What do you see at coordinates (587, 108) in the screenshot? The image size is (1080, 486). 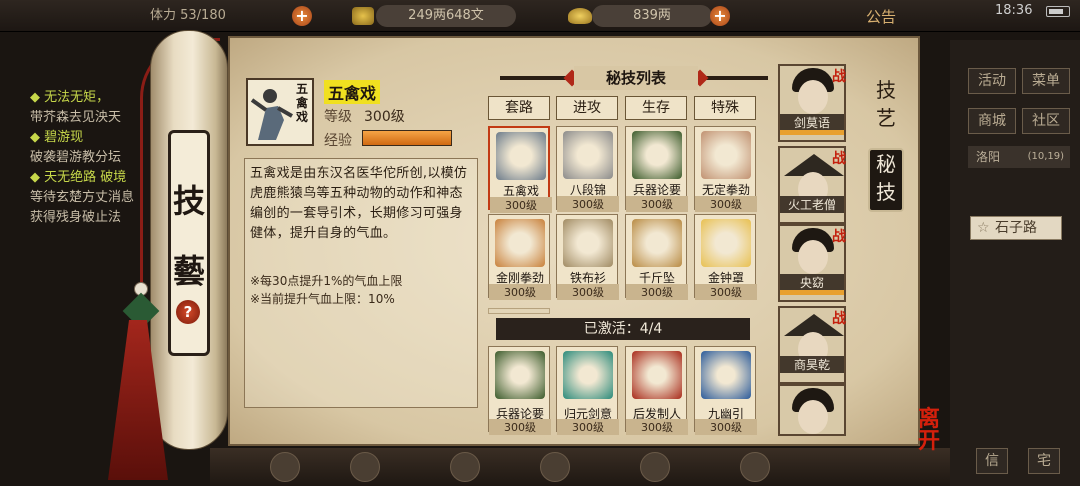 I see `tab-attack: 进攻` at bounding box center [587, 108].